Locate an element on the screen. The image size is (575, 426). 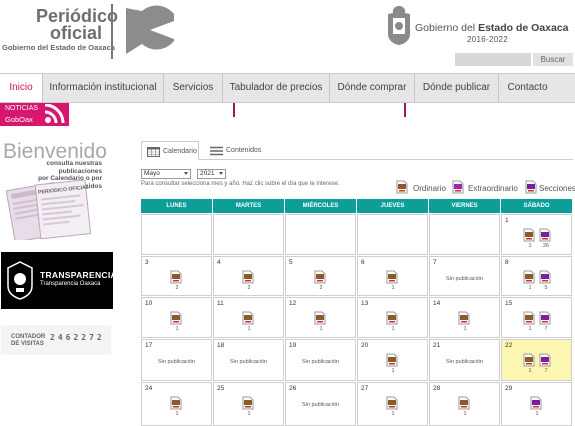
weekday-header: VIERNES is located at coordinates (464, 206).